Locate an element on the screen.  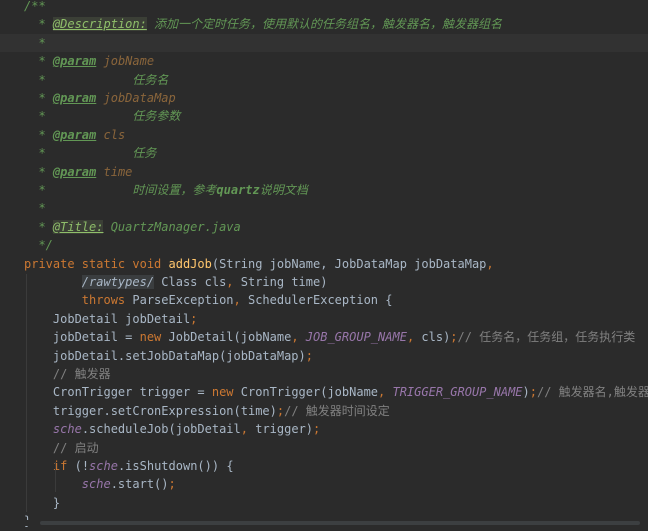
code-token: // 触发器名,触发器组 is located at coordinates (592, 392).